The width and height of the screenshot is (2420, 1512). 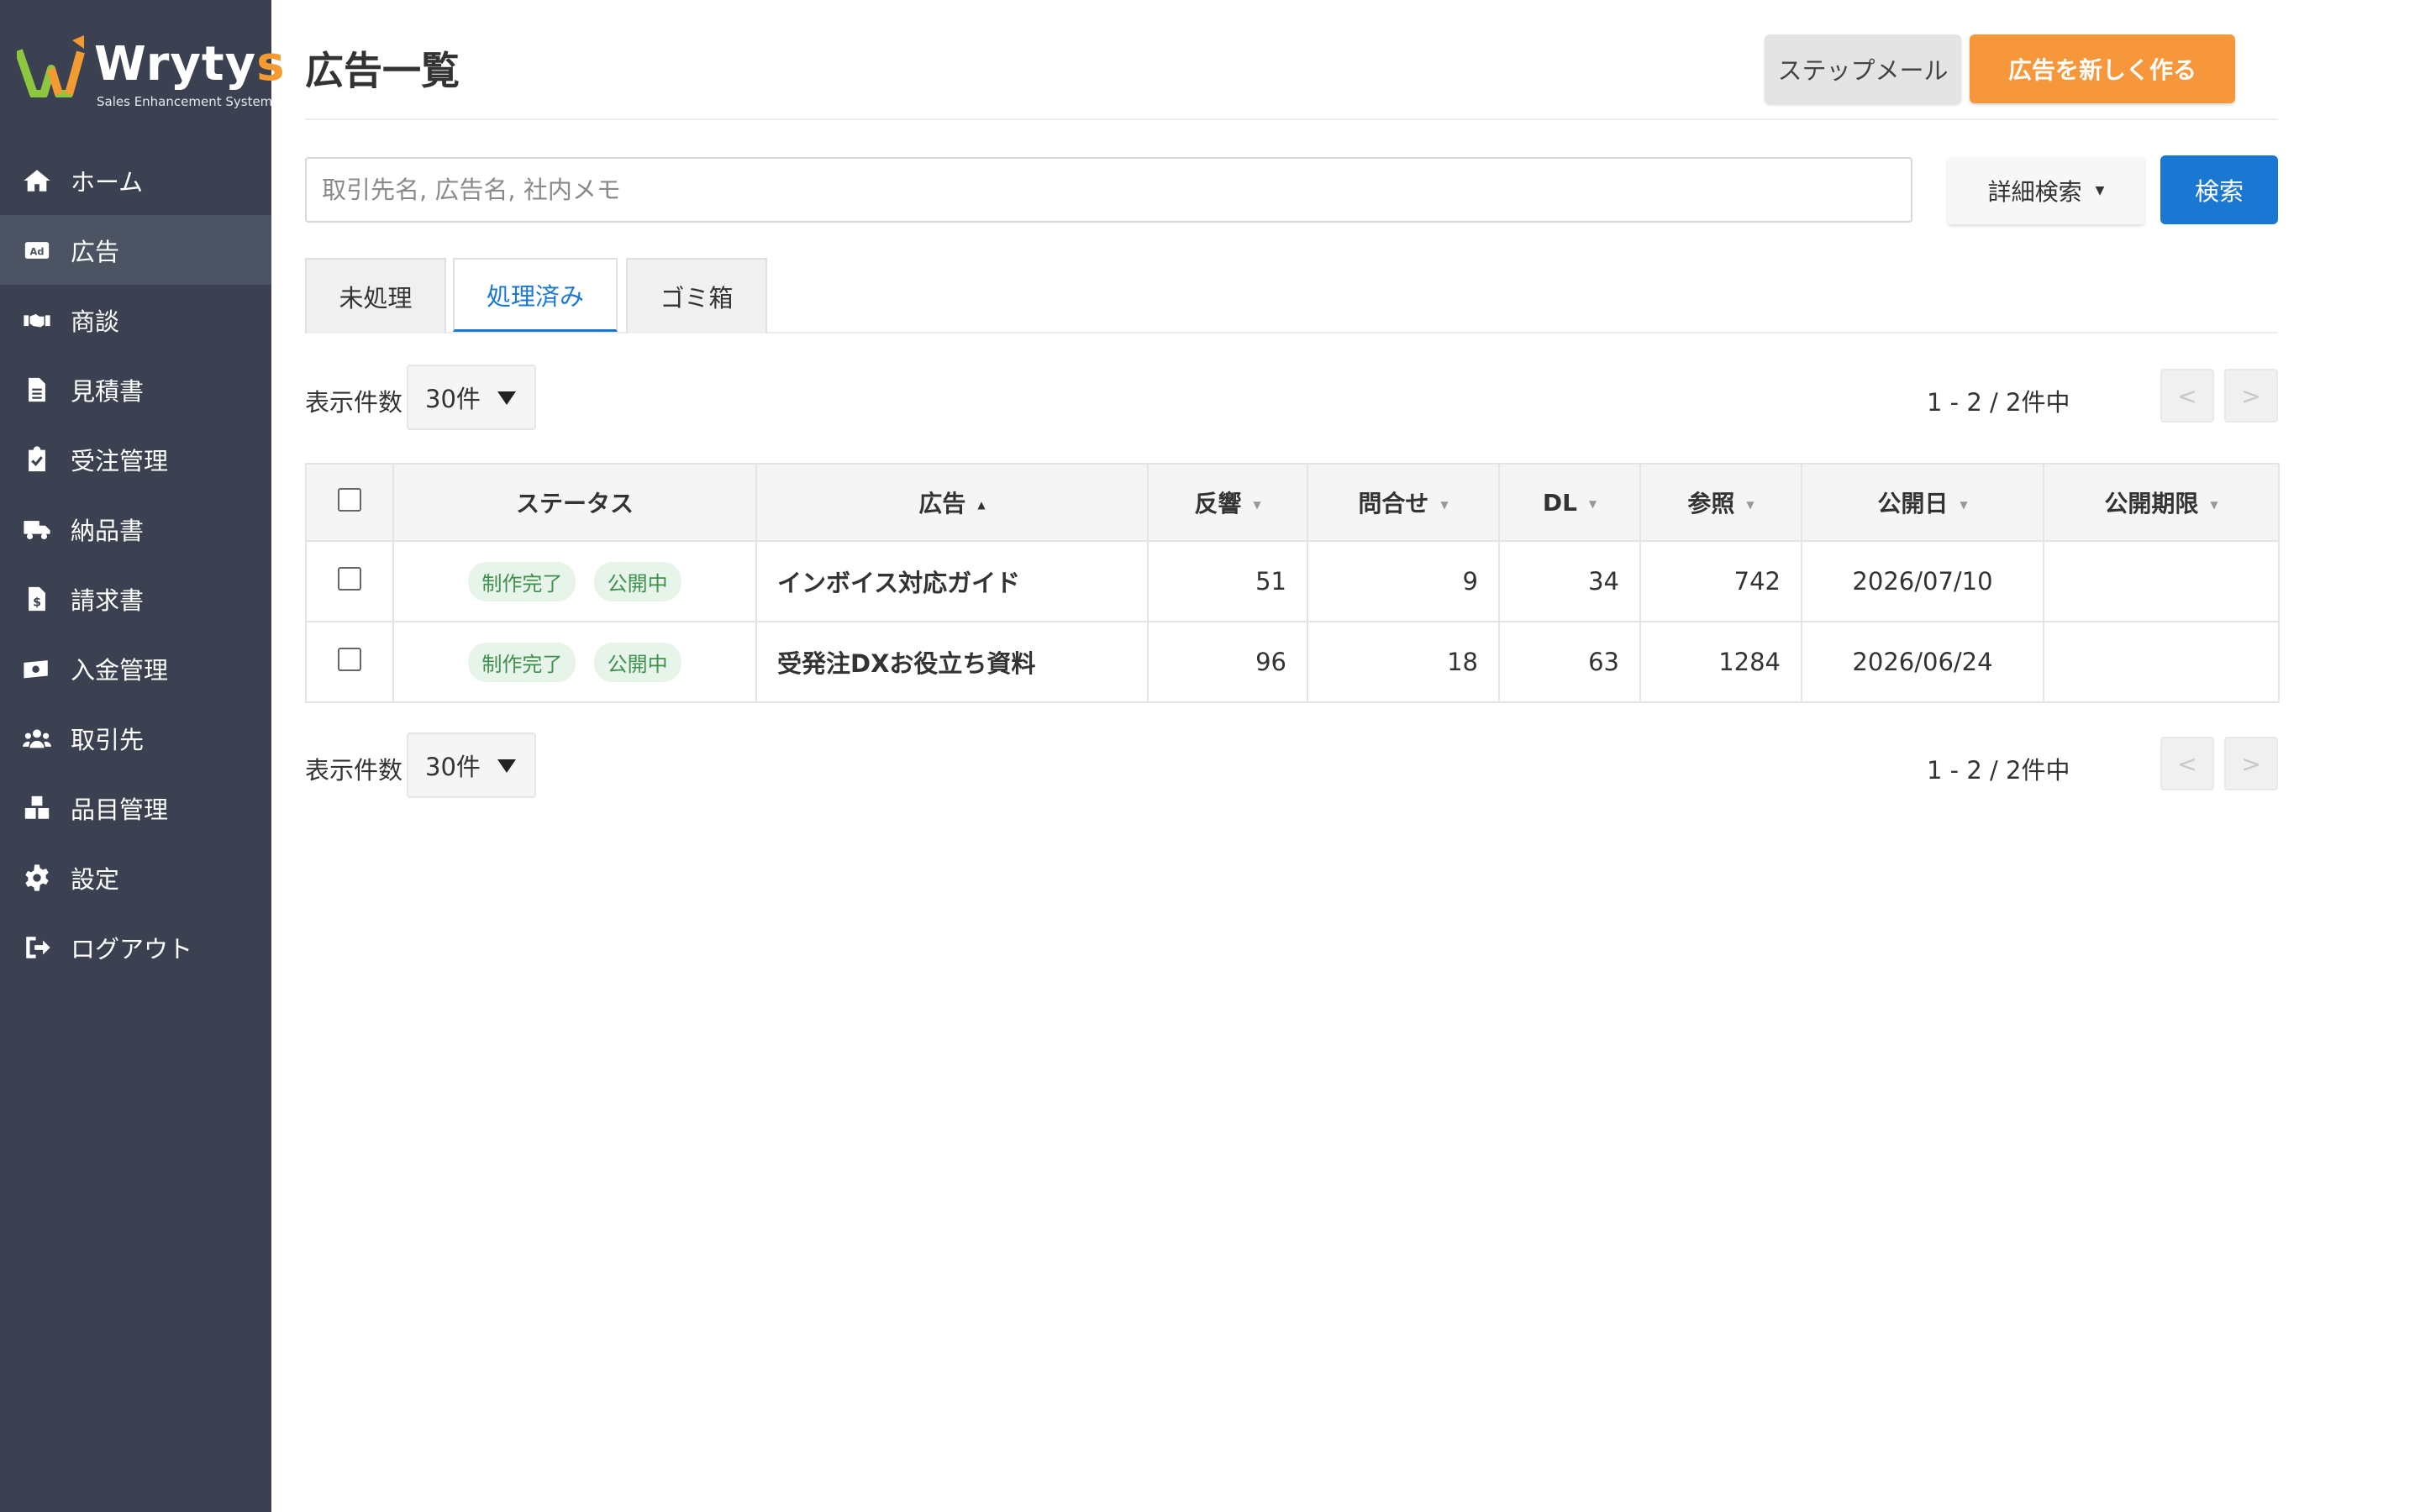 What do you see at coordinates (132, 948) in the screenshot?
I see `sidebar-item-label: ログアウト` at bounding box center [132, 948].